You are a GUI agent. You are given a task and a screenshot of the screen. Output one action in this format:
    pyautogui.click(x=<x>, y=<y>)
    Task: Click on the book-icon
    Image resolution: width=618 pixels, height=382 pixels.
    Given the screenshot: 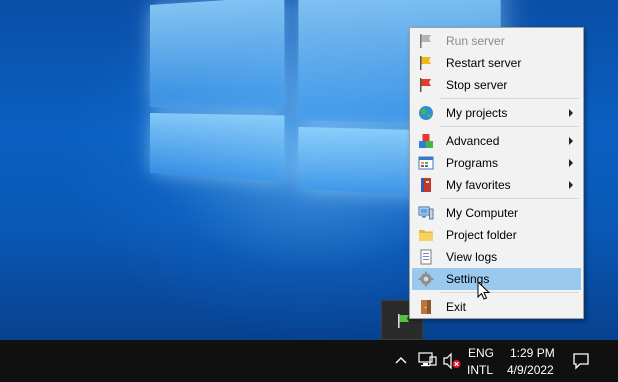 What is the action you would take?
    pyautogui.click(x=426, y=185)
    